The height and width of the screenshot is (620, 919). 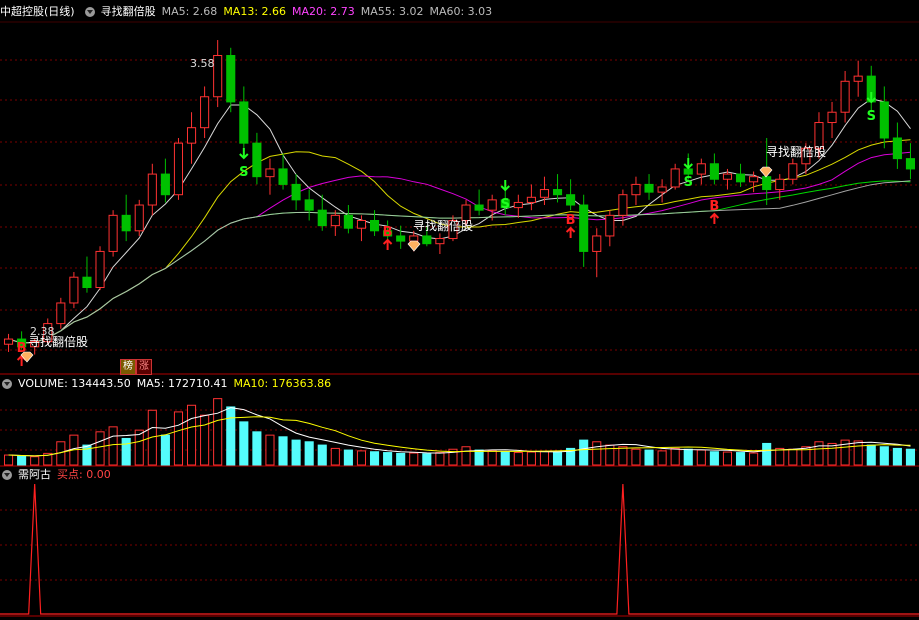 What do you see at coordinates (74, 383) in the screenshot?
I see `volume-value: VOLUME: 134443.50` at bounding box center [74, 383].